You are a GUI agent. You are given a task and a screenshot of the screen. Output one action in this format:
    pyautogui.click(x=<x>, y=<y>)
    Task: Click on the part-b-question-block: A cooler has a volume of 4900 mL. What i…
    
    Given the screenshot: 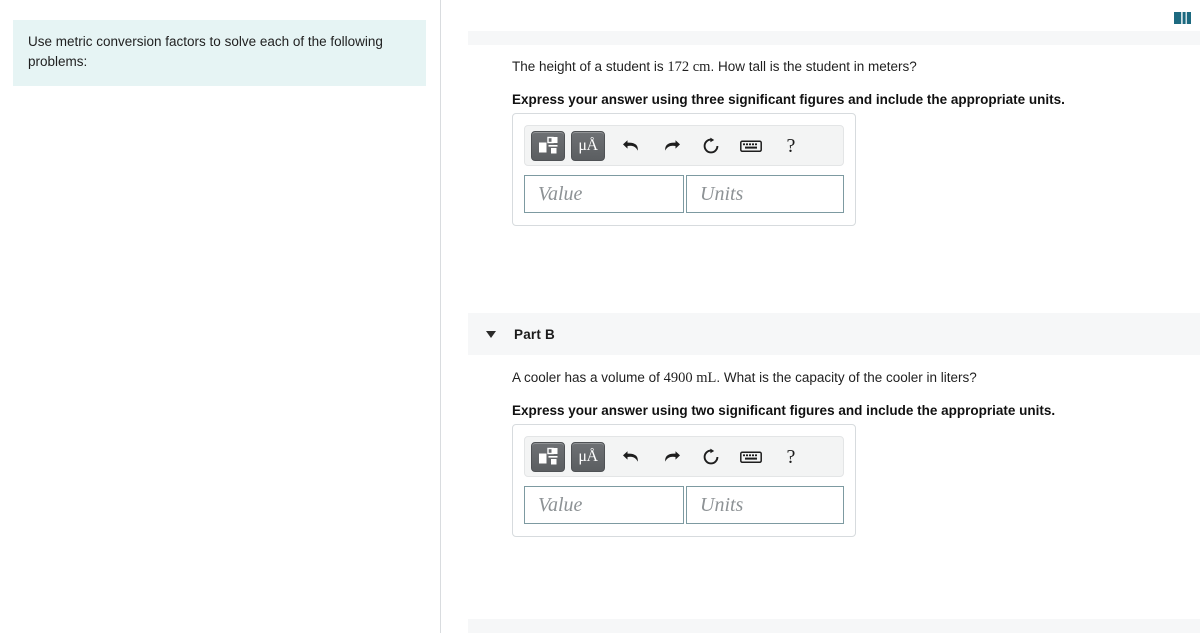 What is the action you would take?
    pyautogui.click(x=783, y=394)
    